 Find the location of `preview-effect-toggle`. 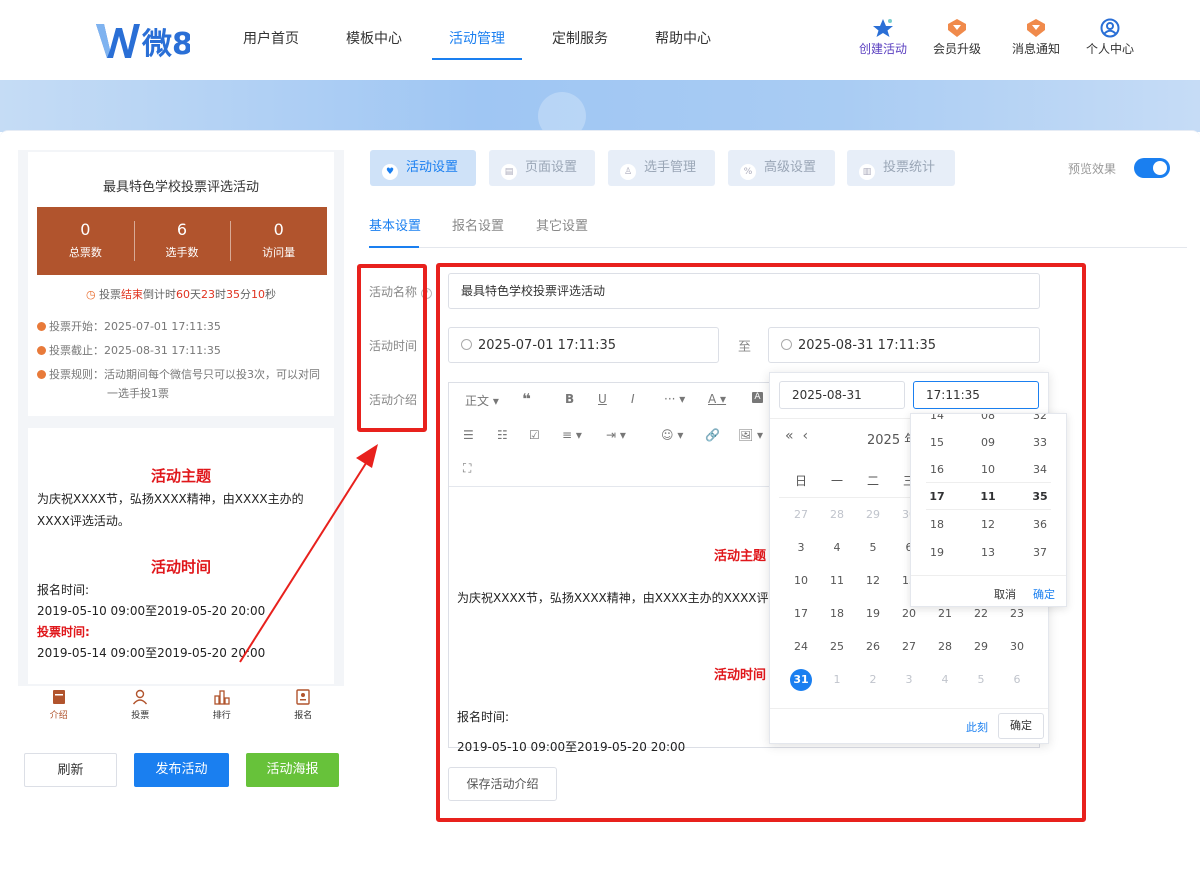

preview-effect-toggle is located at coordinates (1152, 168).